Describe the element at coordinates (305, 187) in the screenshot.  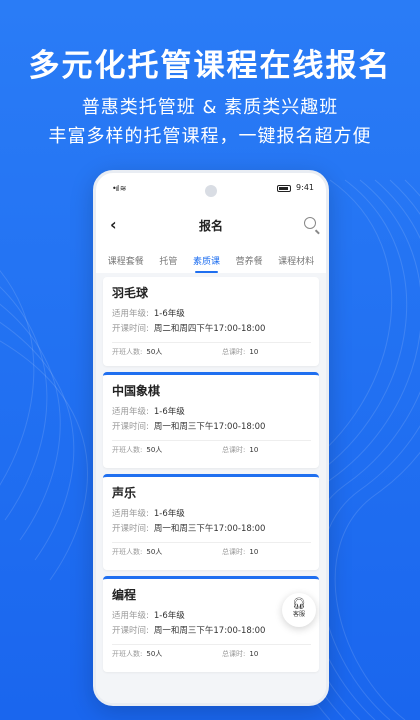
I see `status-time: 9:41` at that location.